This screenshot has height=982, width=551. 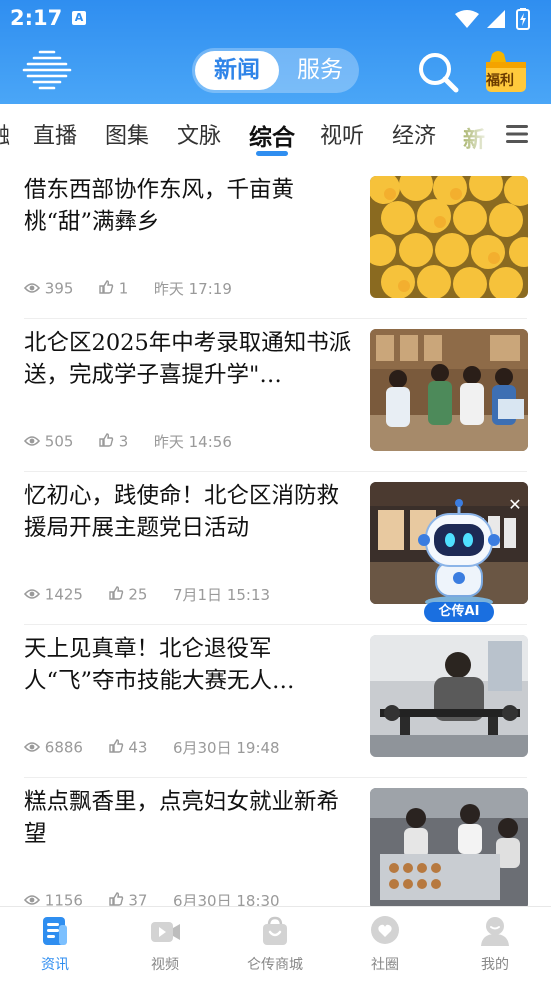 I want to click on nav-profile: 我的, so click(x=495, y=944).